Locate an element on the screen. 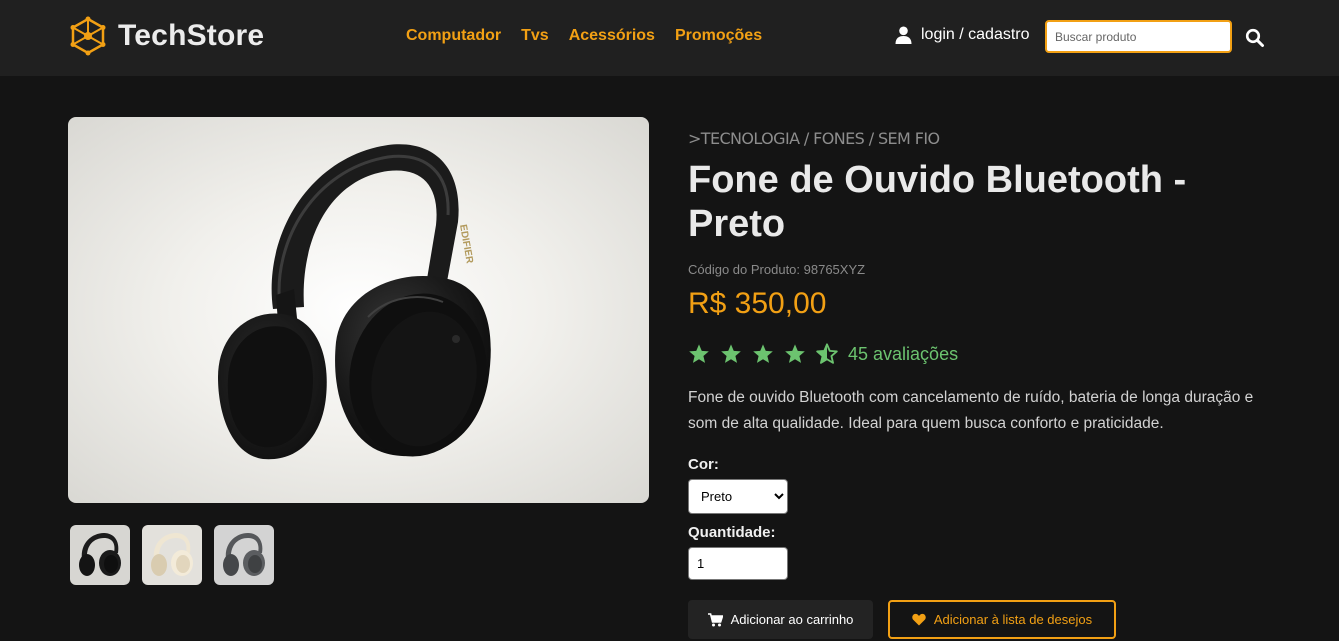  product-title: Fone de Ouvido Bluetooth - Preto is located at coordinates (937, 202).